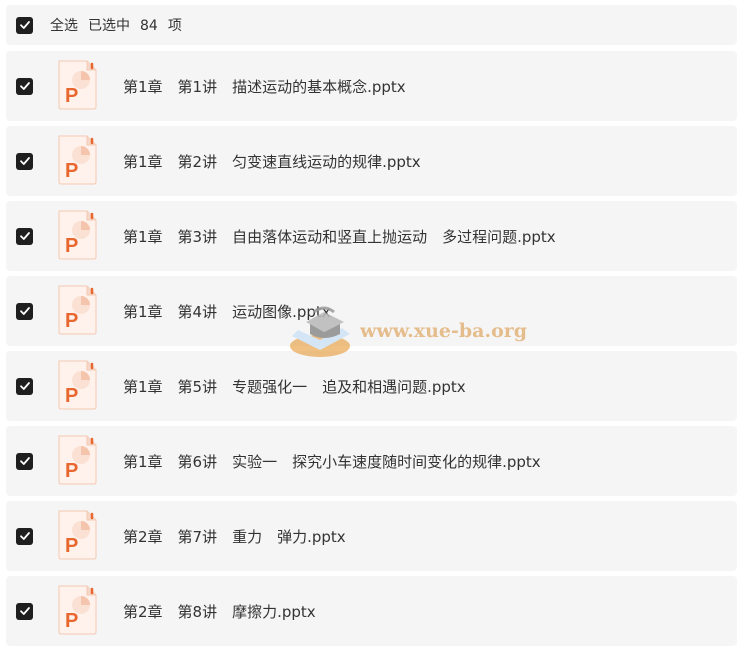  Describe the element at coordinates (264, 86) in the screenshot. I see `file-name: 第1章 第1讲 描述运动的基本概念.pptx` at that location.